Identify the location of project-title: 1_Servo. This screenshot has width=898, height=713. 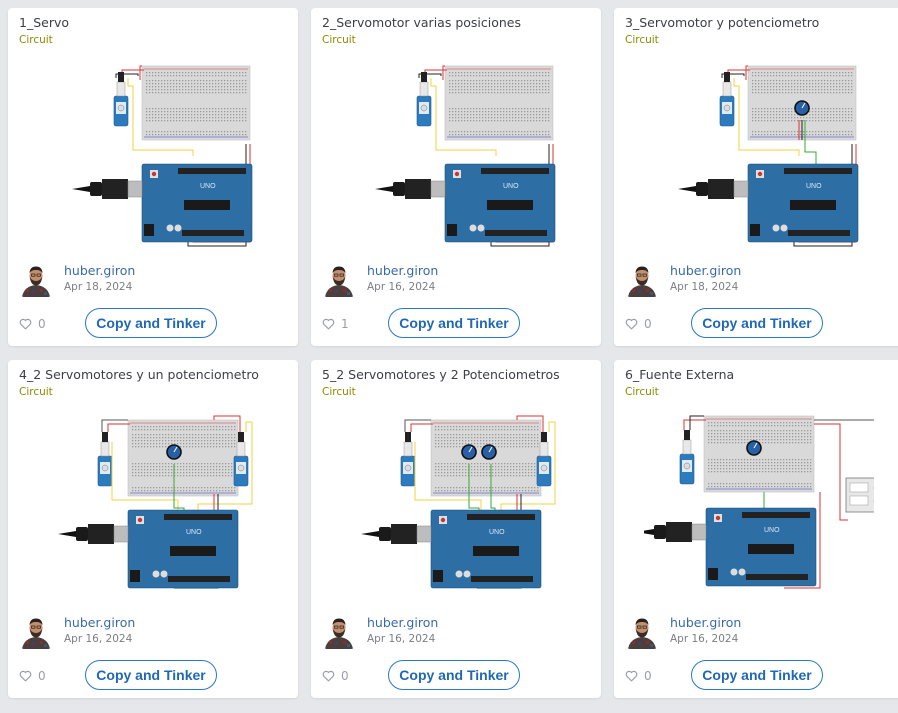
(44, 22).